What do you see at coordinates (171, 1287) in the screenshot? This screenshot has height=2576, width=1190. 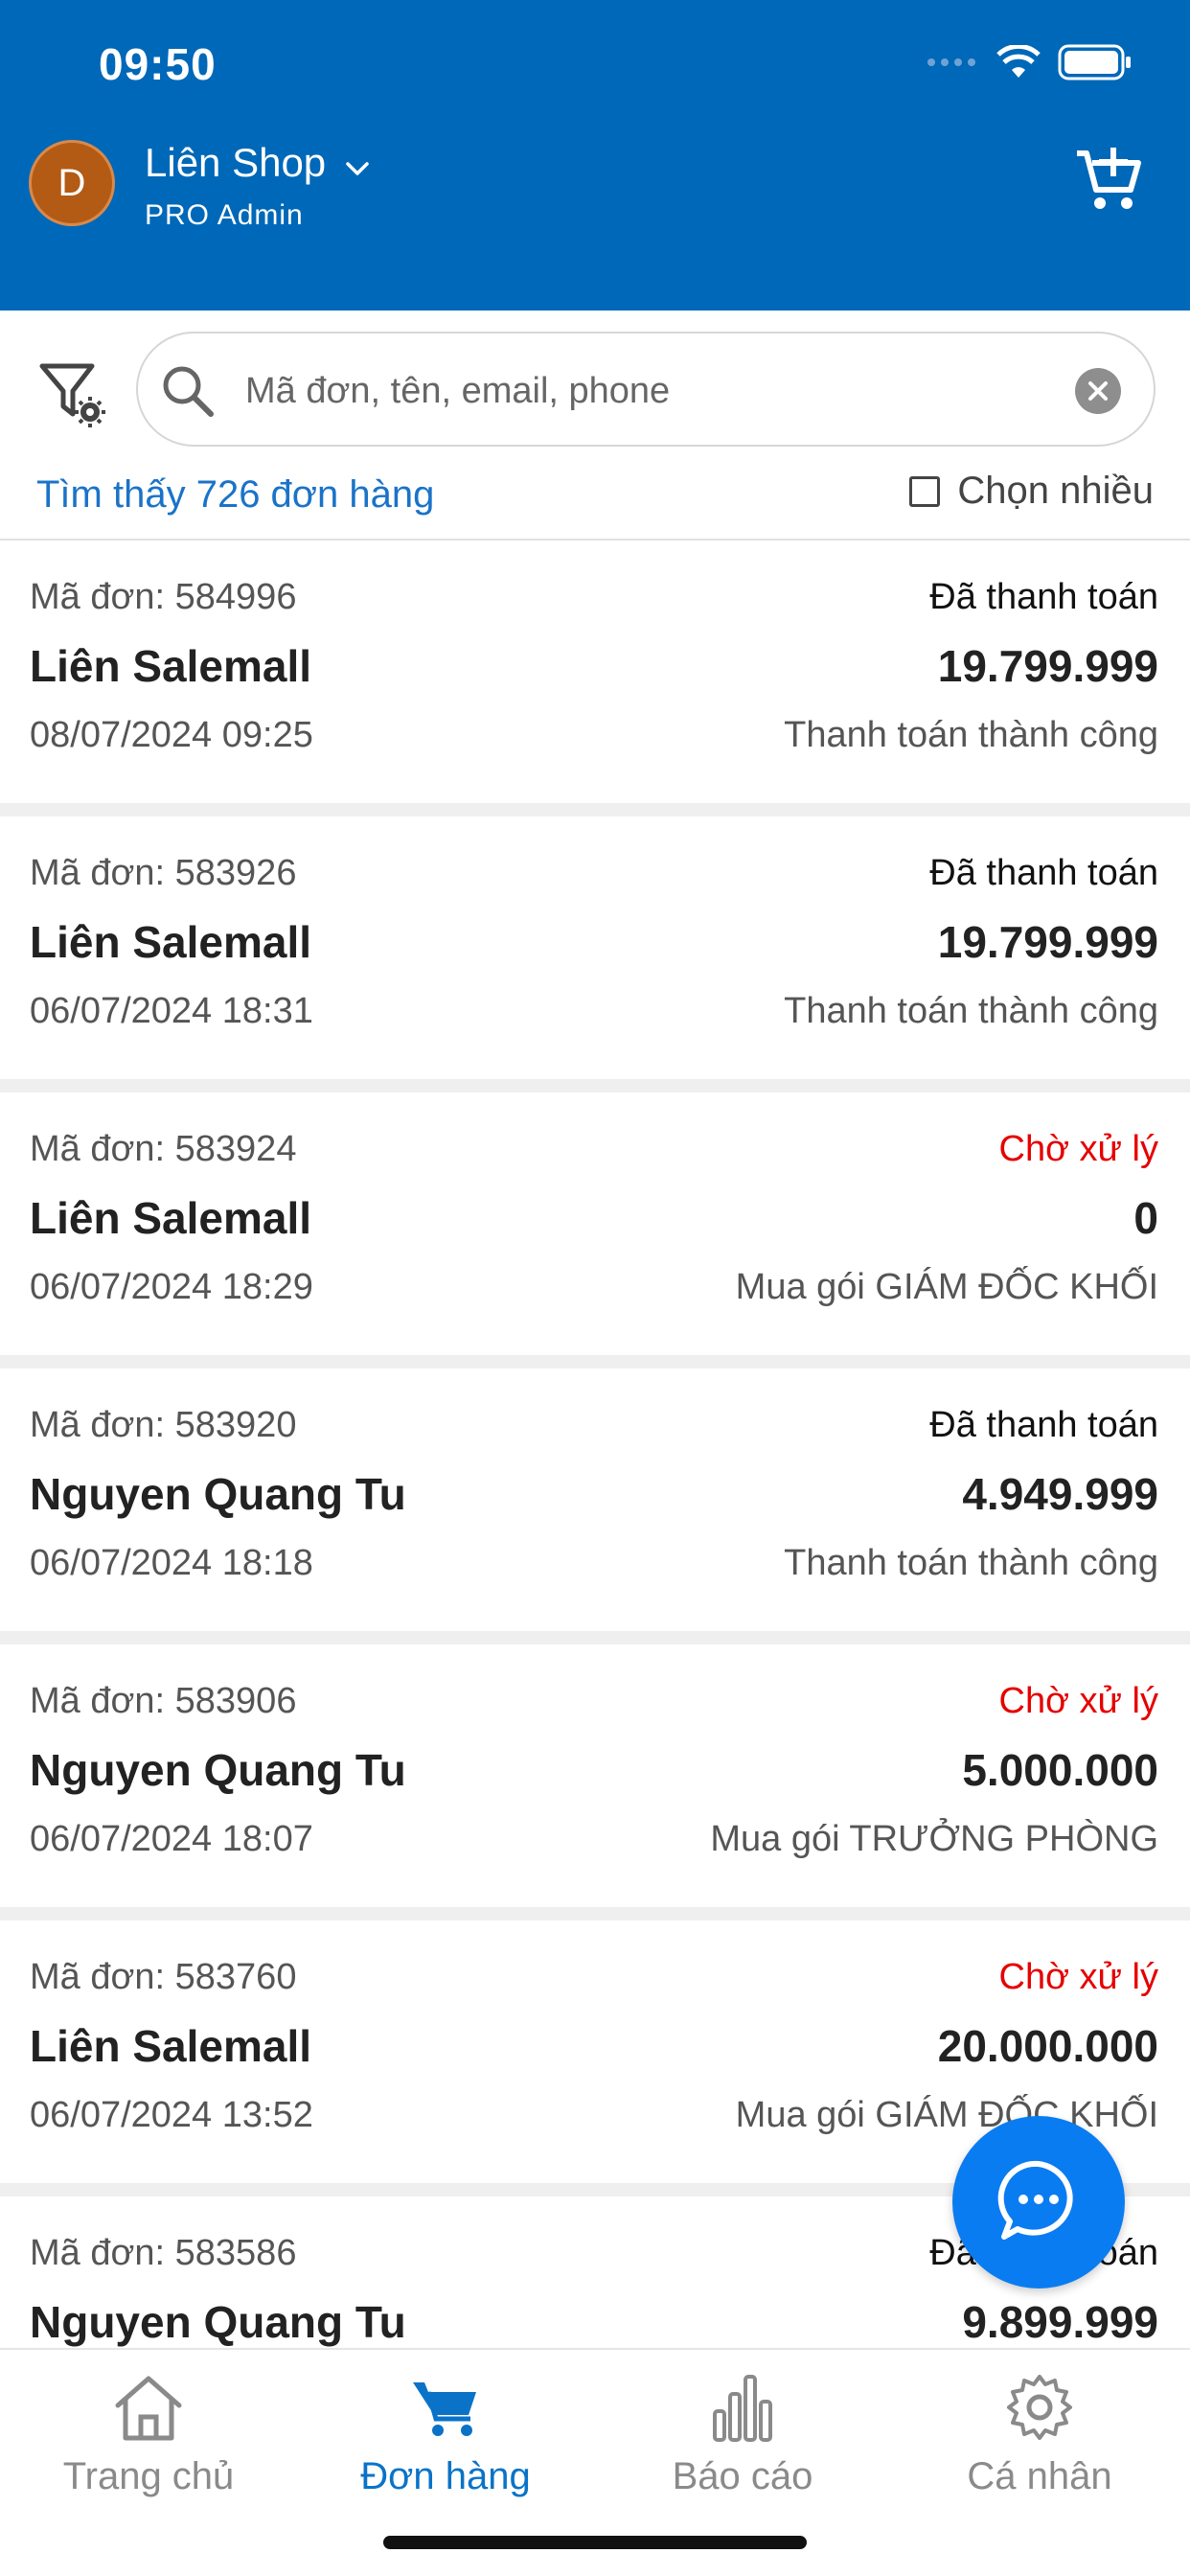 I see `order-date: 06/07/2024 18:29` at bounding box center [171, 1287].